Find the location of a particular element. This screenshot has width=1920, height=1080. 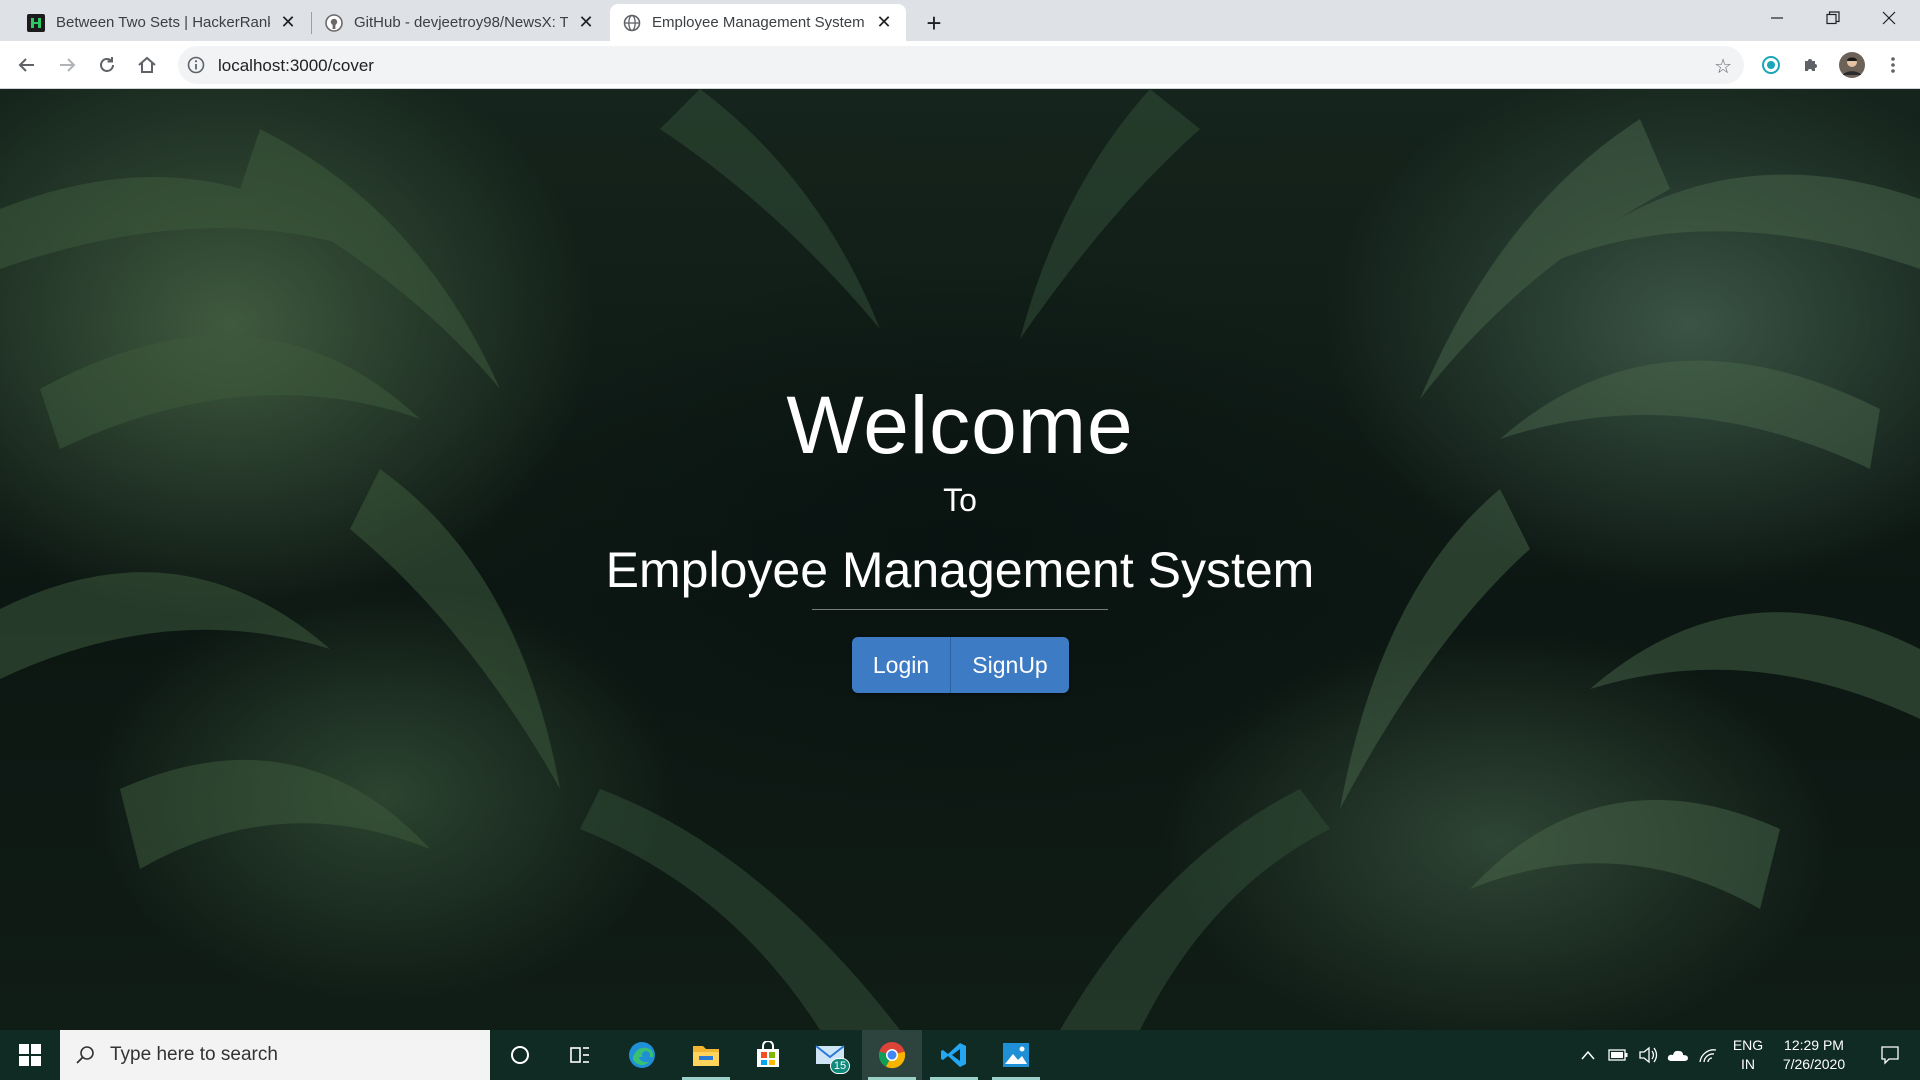

forward-arrow-icon is located at coordinates (67, 65).